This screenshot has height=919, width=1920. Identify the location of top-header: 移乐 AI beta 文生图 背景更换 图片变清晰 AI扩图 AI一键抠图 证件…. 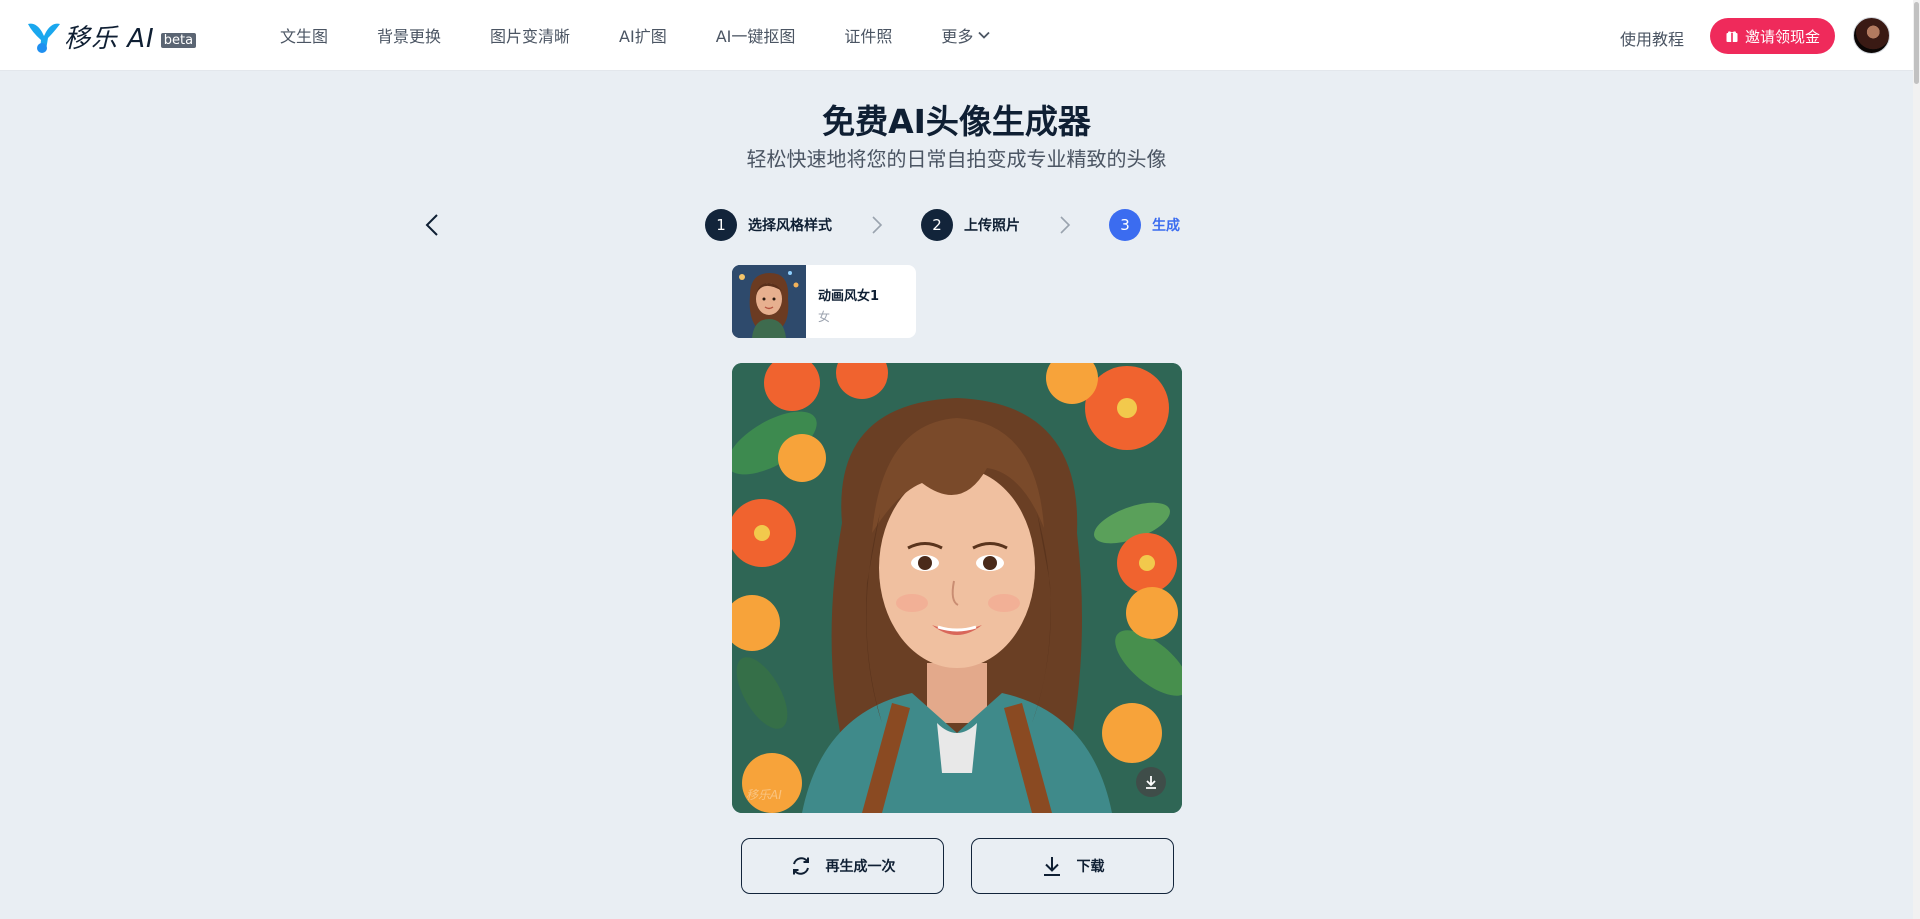
(960, 35).